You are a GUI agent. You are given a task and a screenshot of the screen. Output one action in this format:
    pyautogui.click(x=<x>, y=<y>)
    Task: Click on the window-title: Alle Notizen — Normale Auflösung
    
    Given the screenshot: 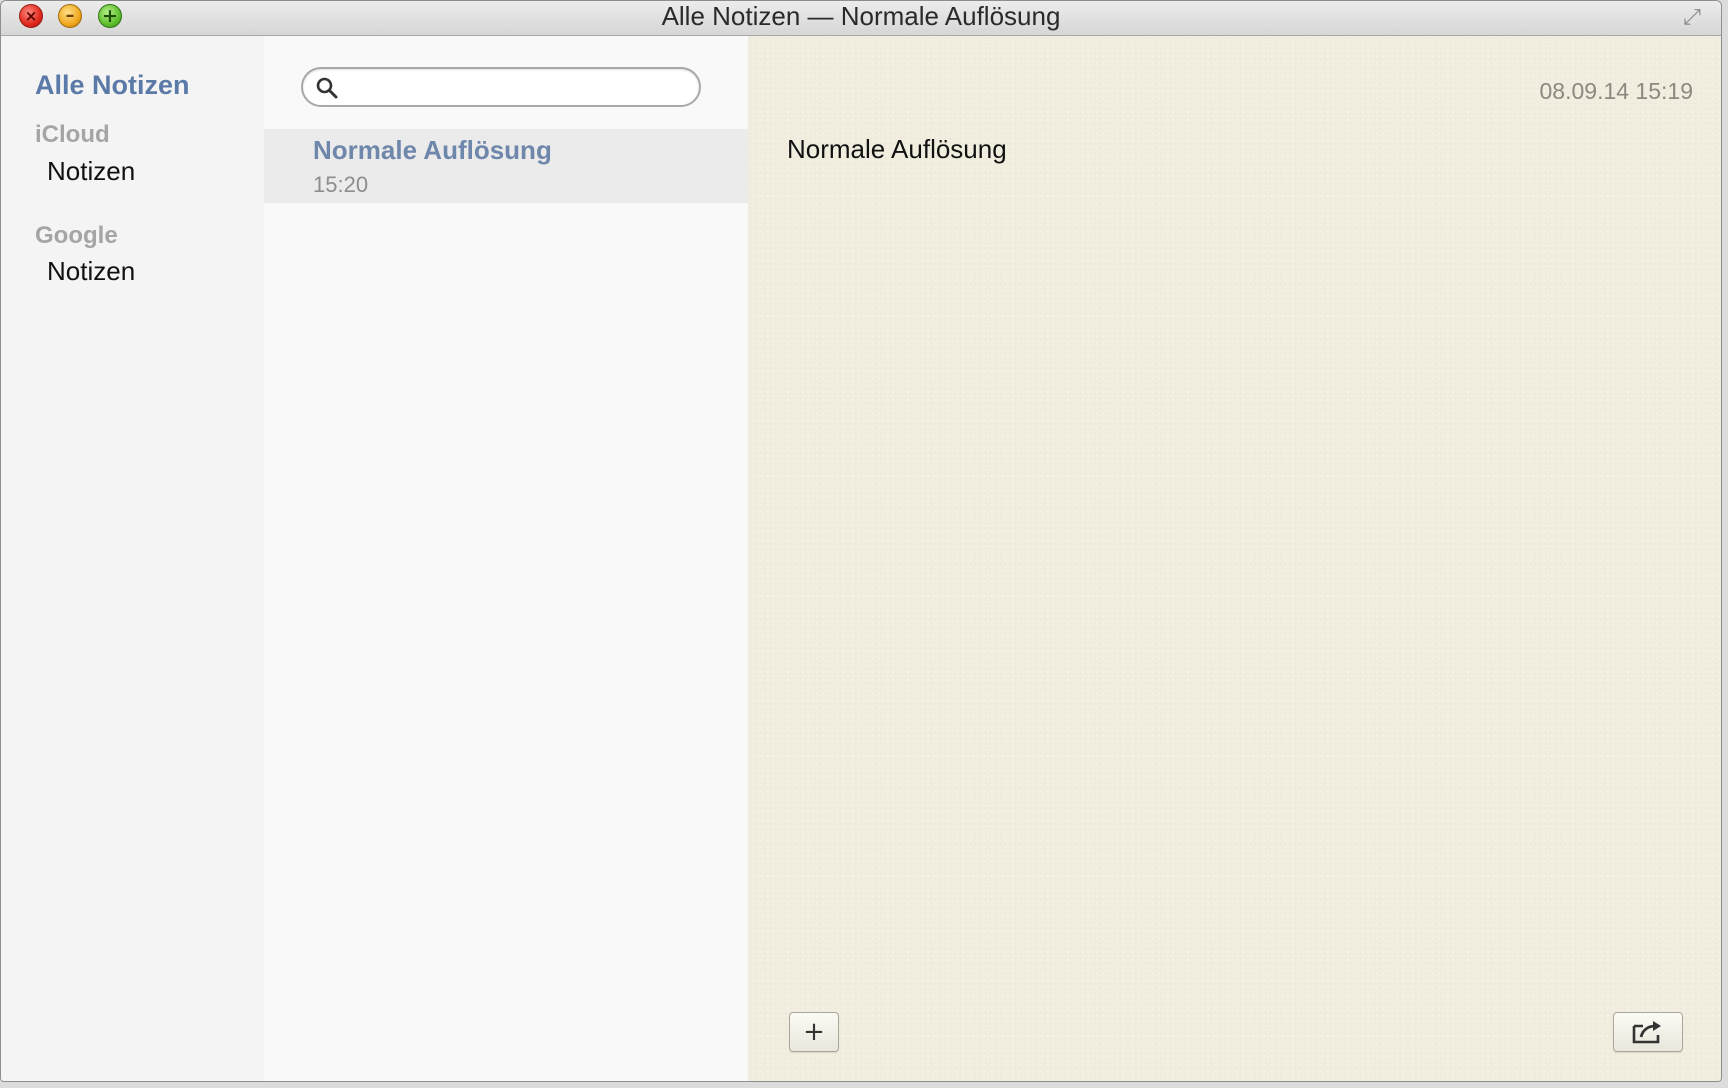 What is the action you would take?
    pyautogui.click(x=861, y=16)
    